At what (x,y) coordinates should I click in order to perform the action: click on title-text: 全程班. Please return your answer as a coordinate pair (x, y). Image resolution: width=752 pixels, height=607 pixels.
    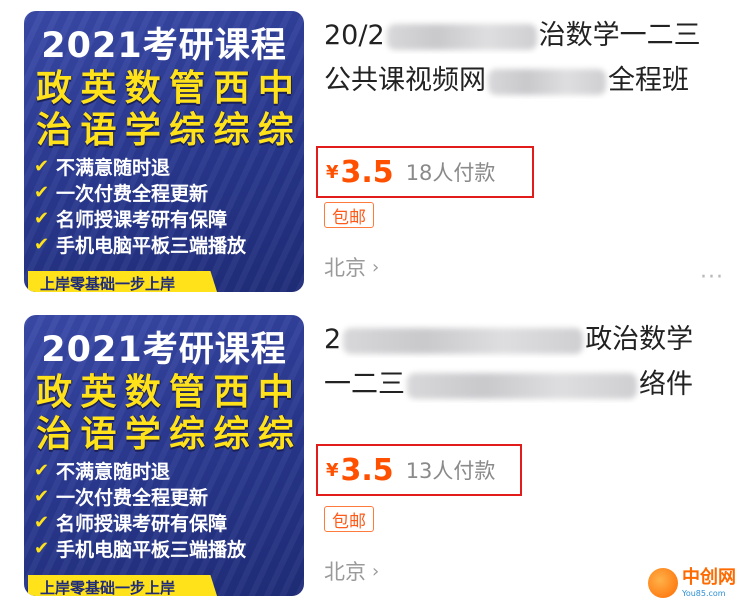
    Looking at the image, I should click on (648, 80).